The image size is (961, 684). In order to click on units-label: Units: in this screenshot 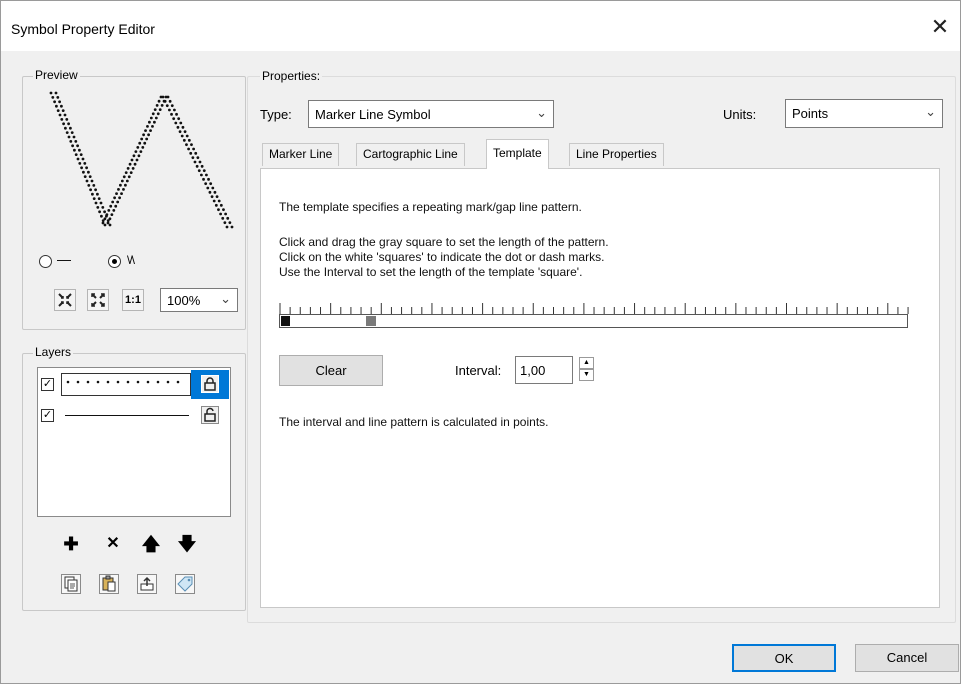, I will do `click(740, 114)`.